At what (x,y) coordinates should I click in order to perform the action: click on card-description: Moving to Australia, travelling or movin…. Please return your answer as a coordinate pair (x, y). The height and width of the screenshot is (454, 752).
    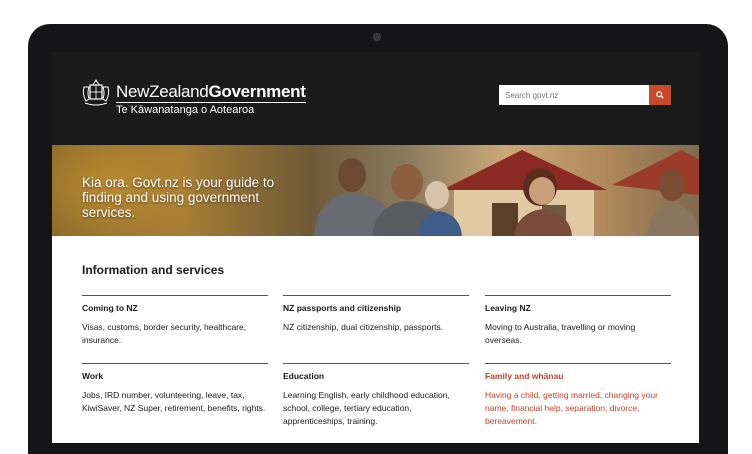
    Looking at the image, I should click on (560, 333).